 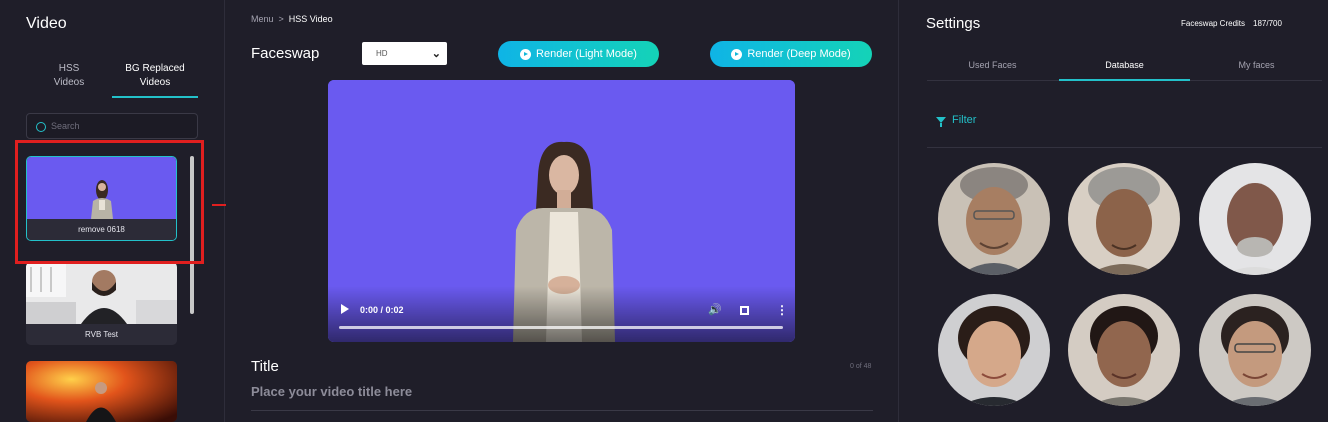 I want to click on render-light-mode-label: Render (Light Mode), so click(x=586, y=54).